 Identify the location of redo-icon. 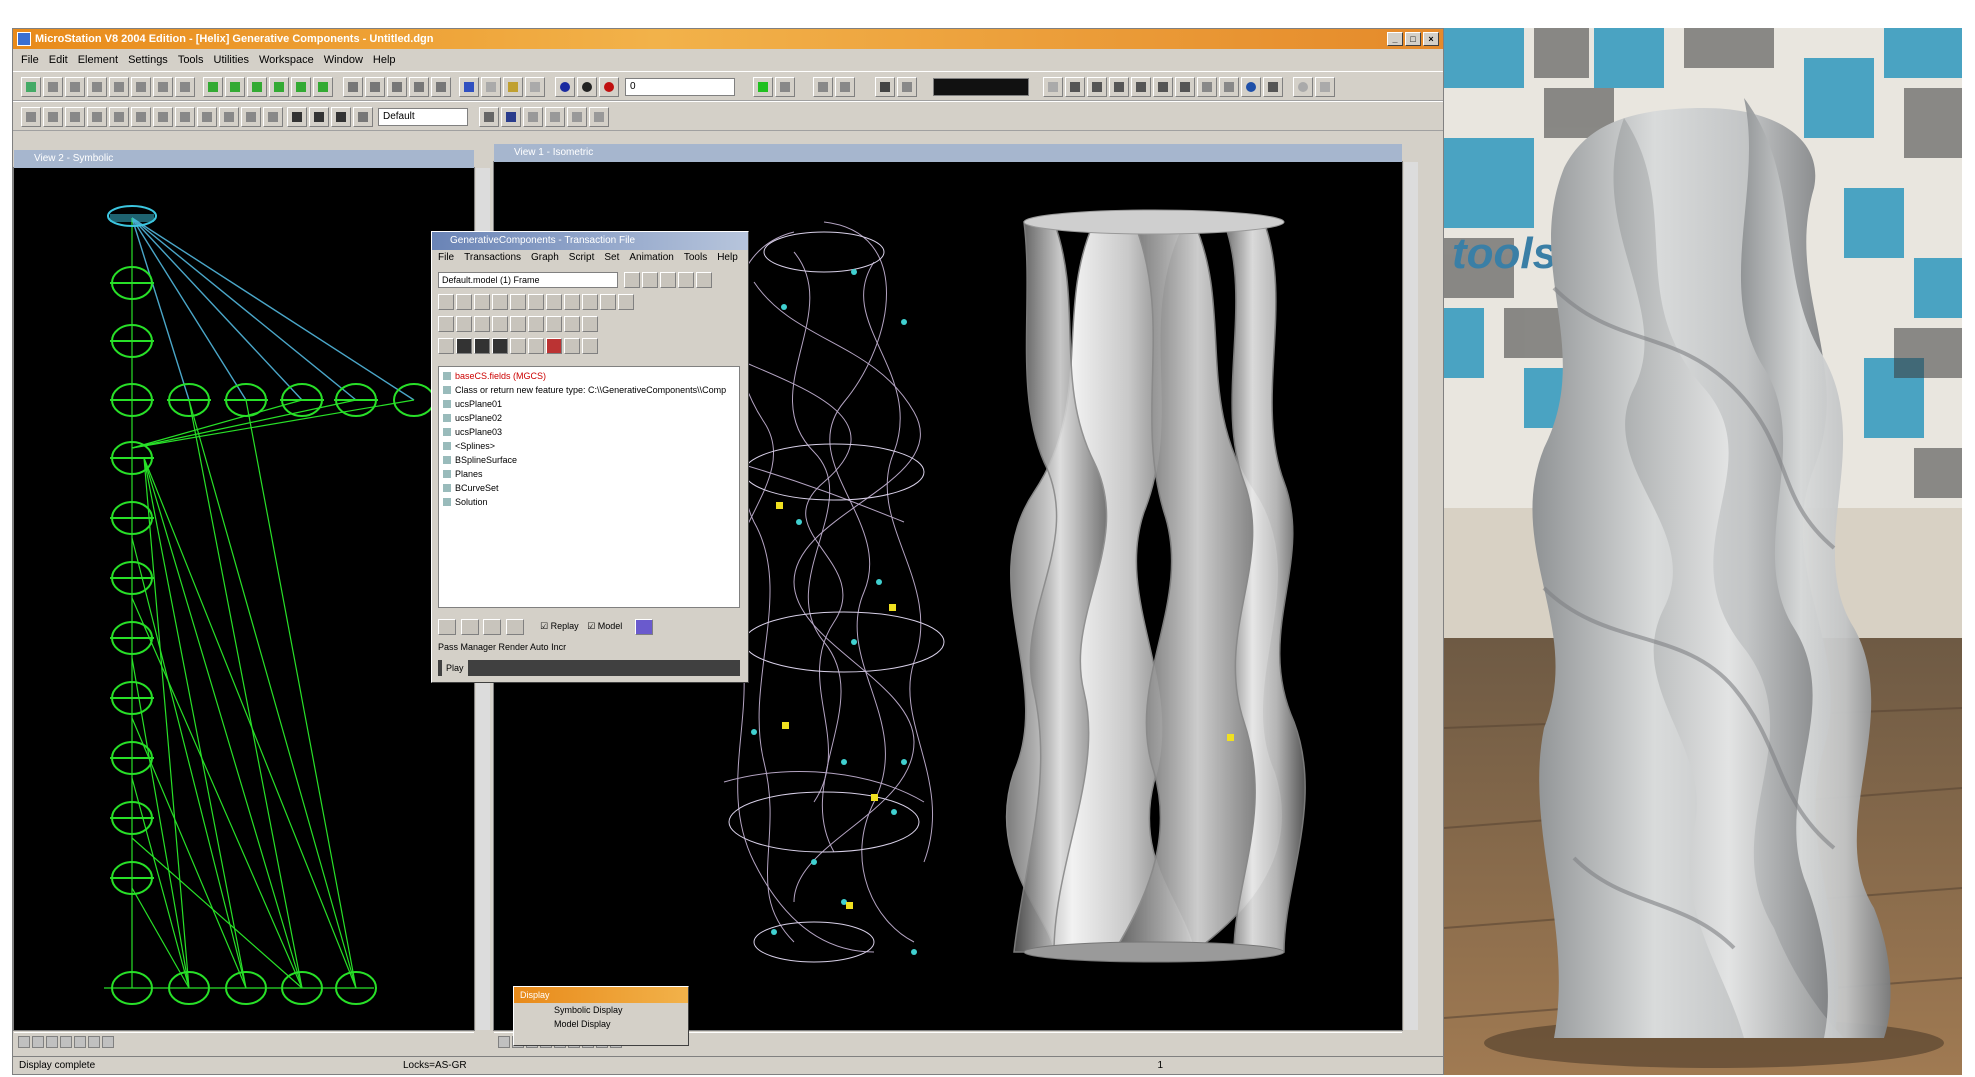
(1229, 87).